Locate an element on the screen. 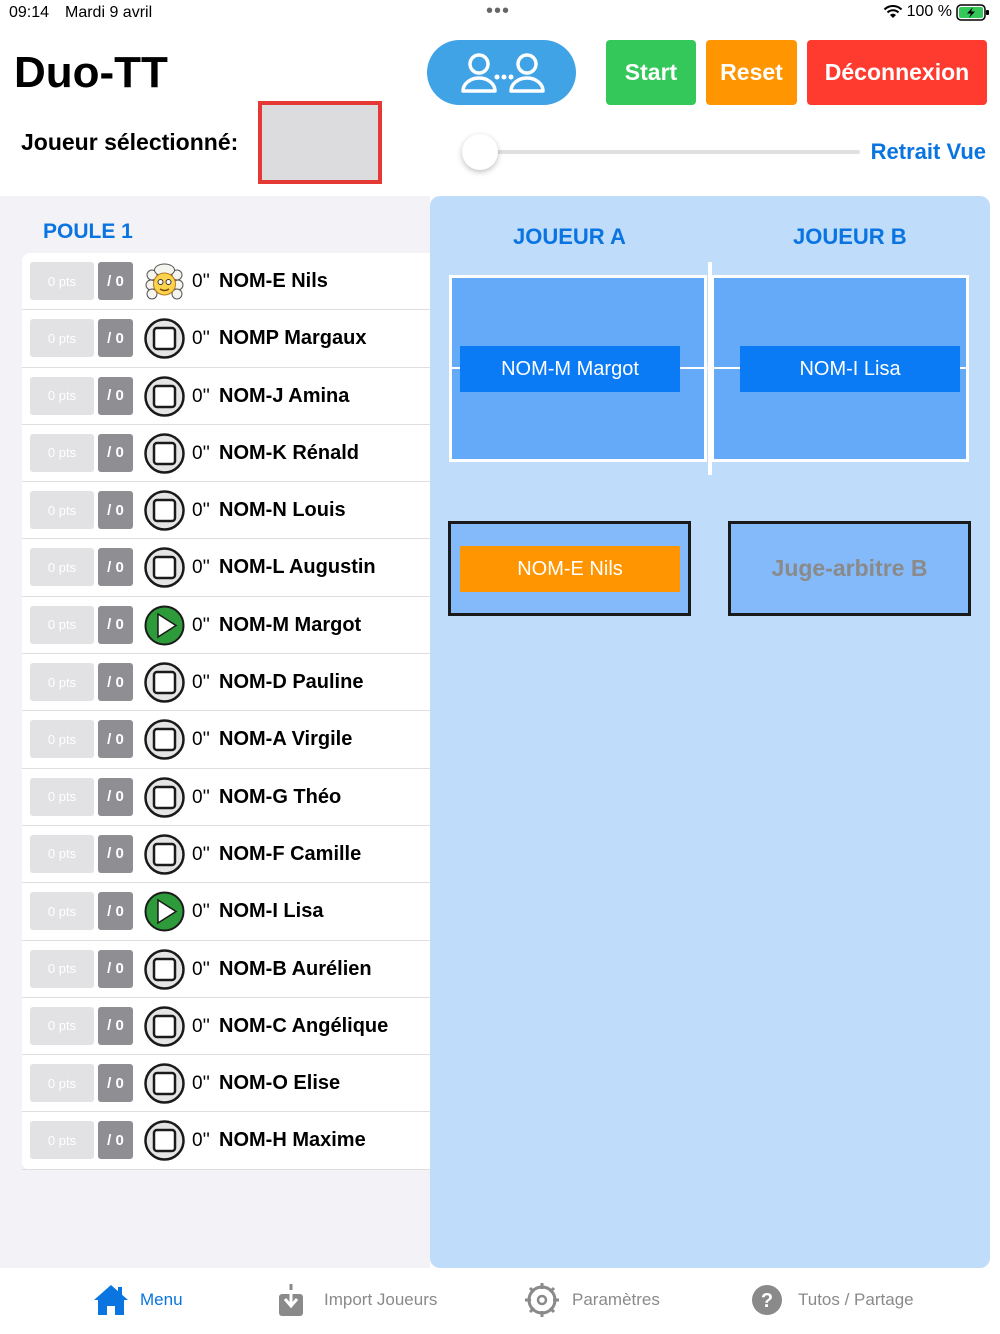  player-name: NOM-I Lisa is located at coordinates (271, 911).